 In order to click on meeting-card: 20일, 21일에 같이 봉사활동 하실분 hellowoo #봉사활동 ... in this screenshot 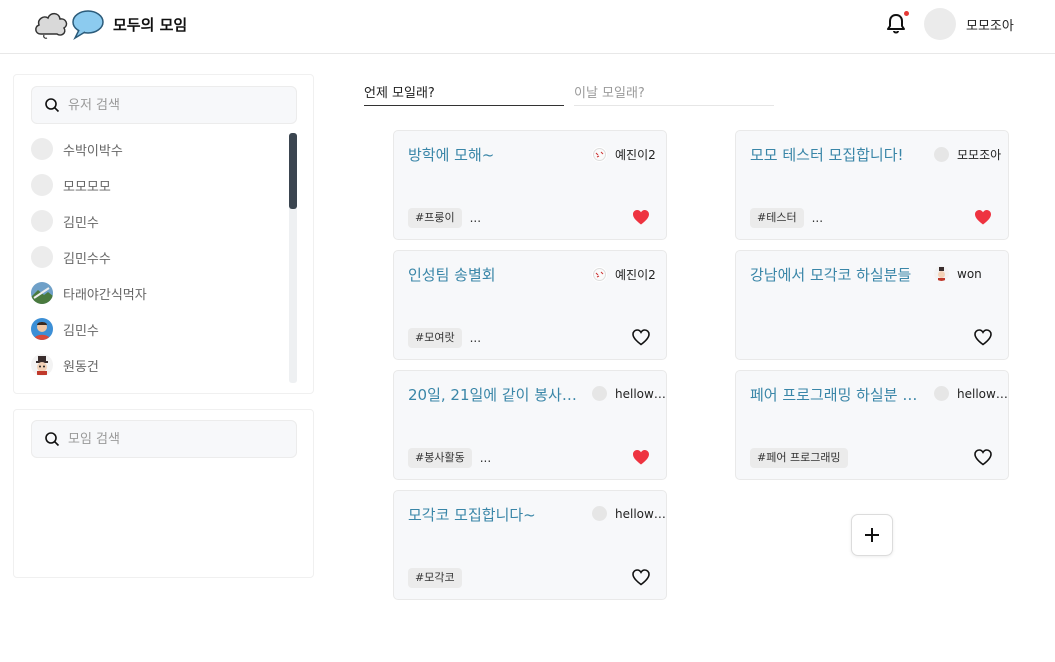, I will do `click(530, 425)`.